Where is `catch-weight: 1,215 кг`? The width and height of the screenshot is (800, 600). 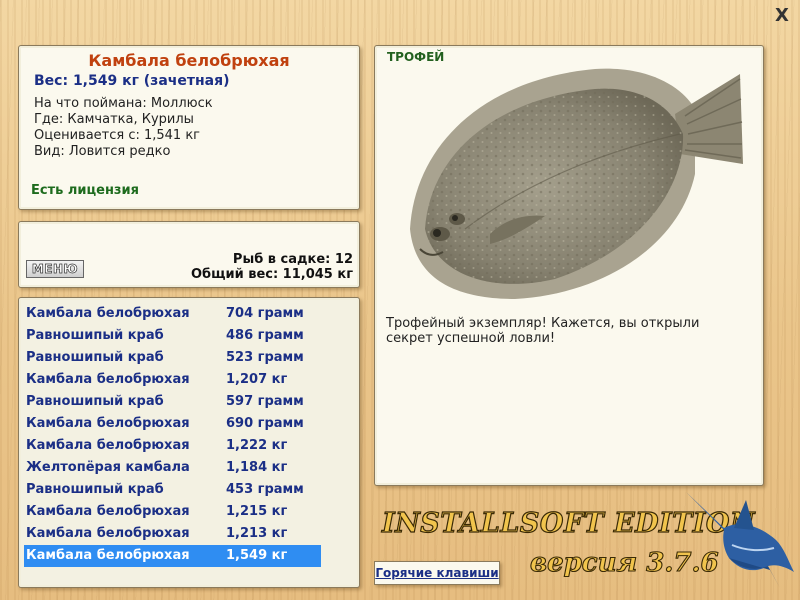
catch-weight: 1,215 кг is located at coordinates (257, 511).